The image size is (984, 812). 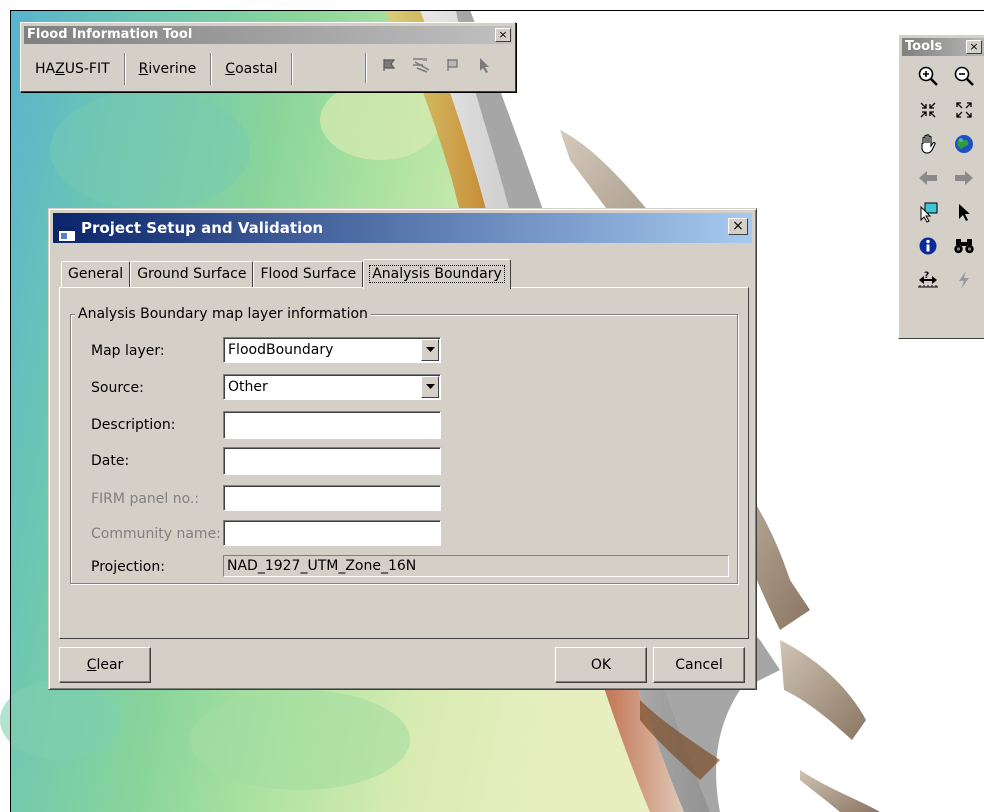 I want to click on group-title: Analysis Boundary map layer information, so click(x=223, y=314).